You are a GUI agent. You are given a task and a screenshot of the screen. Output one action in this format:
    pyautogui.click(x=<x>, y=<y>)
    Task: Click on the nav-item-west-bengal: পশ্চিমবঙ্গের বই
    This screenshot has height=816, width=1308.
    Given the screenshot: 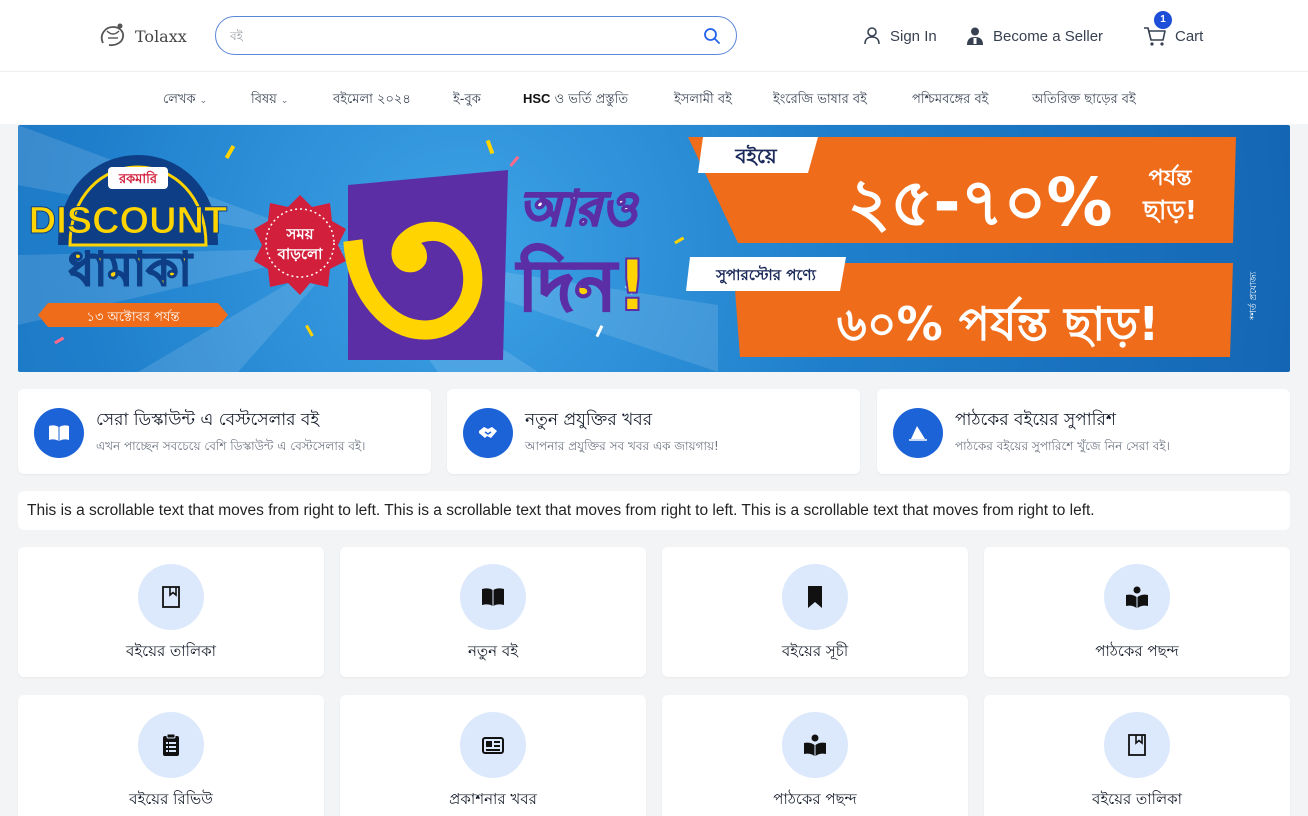 What is the action you would take?
    pyautogui.click(x=950, y=100)
    